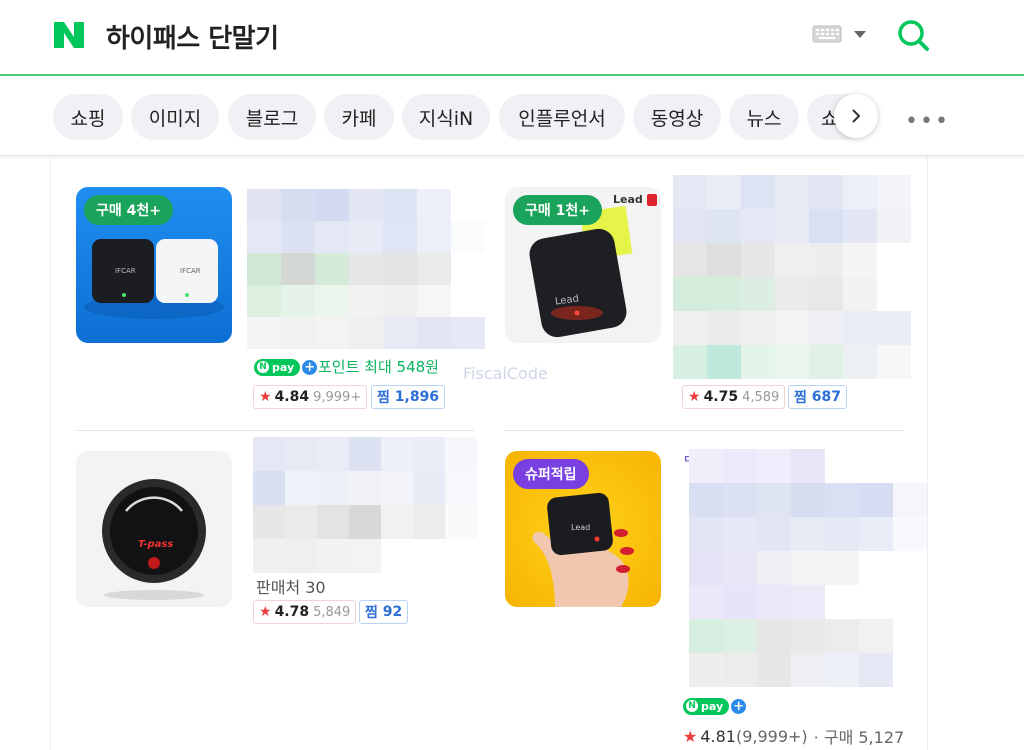  I want to click on tab-influencer: 인플루언서, so click(562, 117).